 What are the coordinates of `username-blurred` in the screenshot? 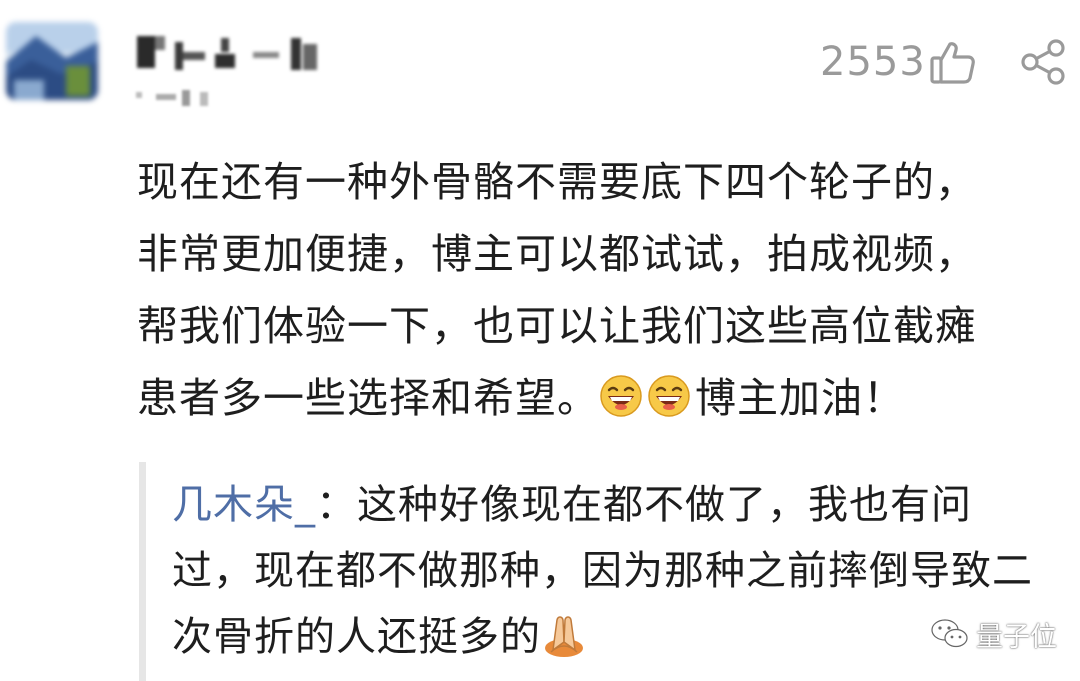 It's located at (235, 53).